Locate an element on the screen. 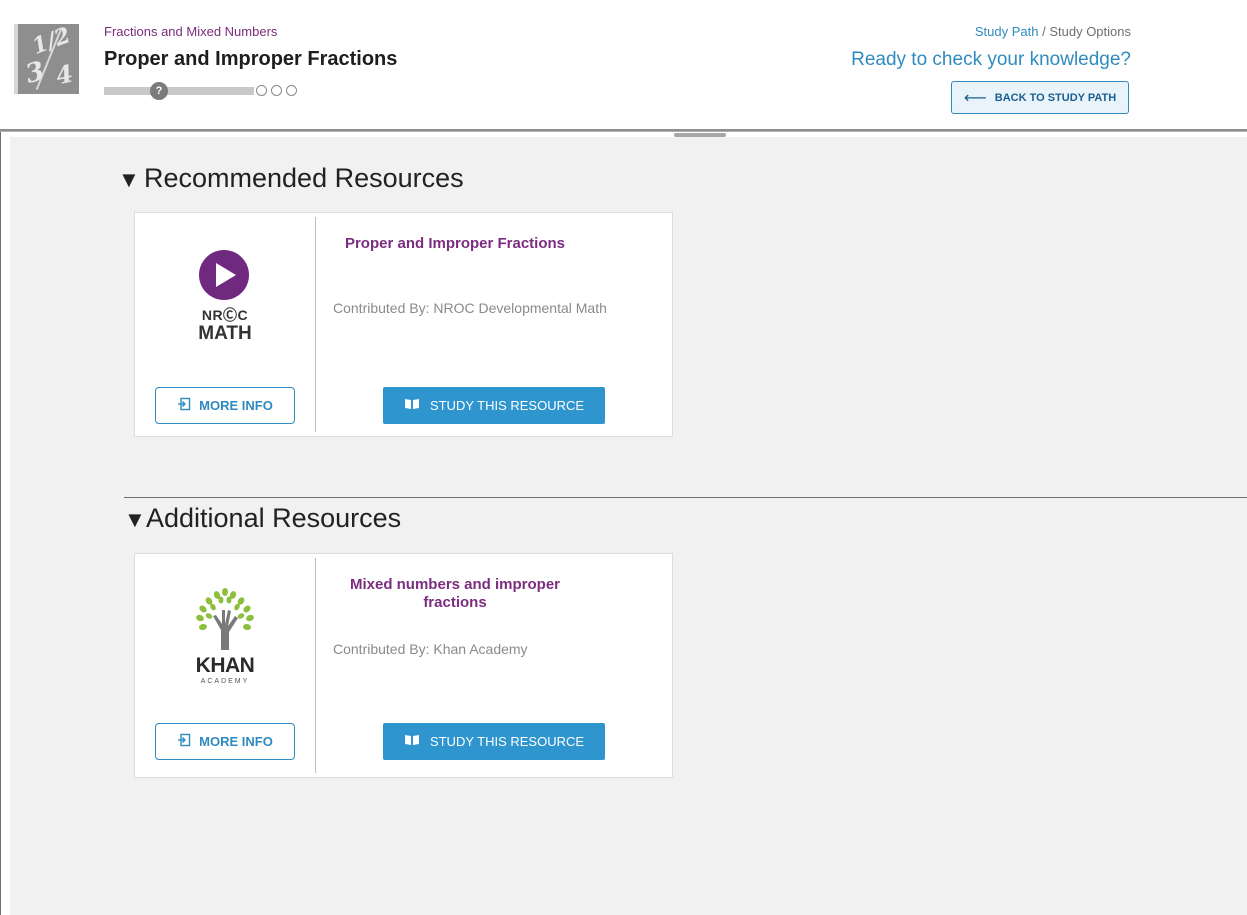  back-button-label: BACK TO STUDY PATH is located at coordinates (1055, 97).